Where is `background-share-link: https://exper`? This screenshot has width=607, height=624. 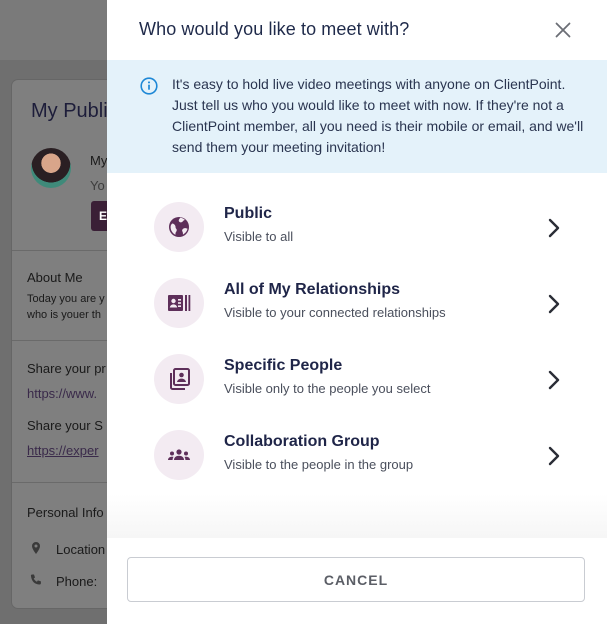 background-share-link: https://exper is located at coordinates (63, 450).